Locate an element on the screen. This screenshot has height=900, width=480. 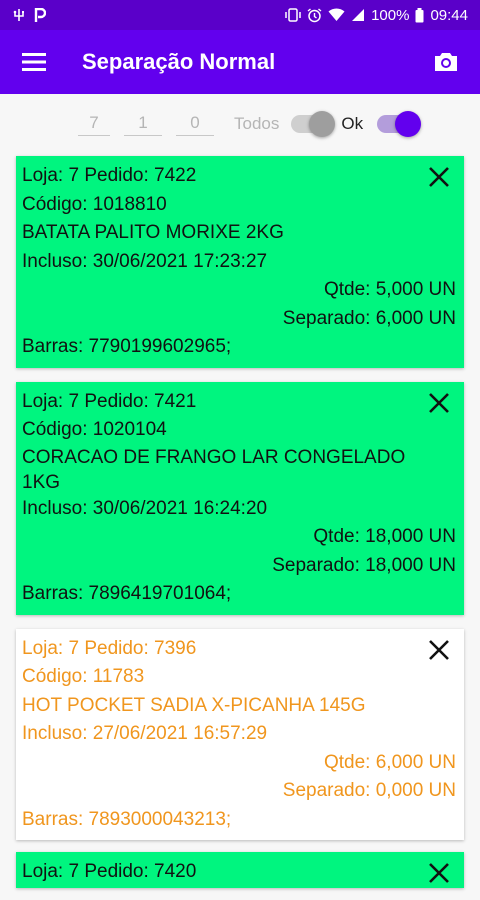
order-description: HOT POCKET SADIA X-PICANHA 145G is located at coordinates (194, 705).